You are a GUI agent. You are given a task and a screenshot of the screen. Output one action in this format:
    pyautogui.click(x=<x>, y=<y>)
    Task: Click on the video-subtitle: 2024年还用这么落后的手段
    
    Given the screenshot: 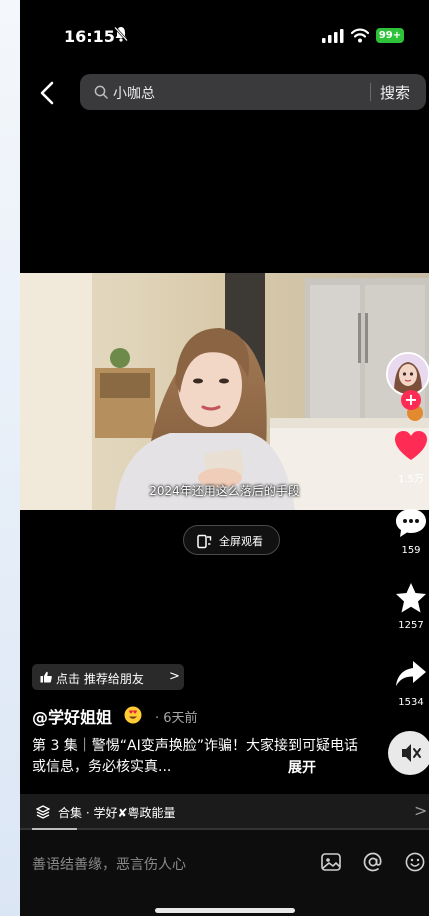 What is the action you would take?
    pyautogui.click(x=224, y=491)
    